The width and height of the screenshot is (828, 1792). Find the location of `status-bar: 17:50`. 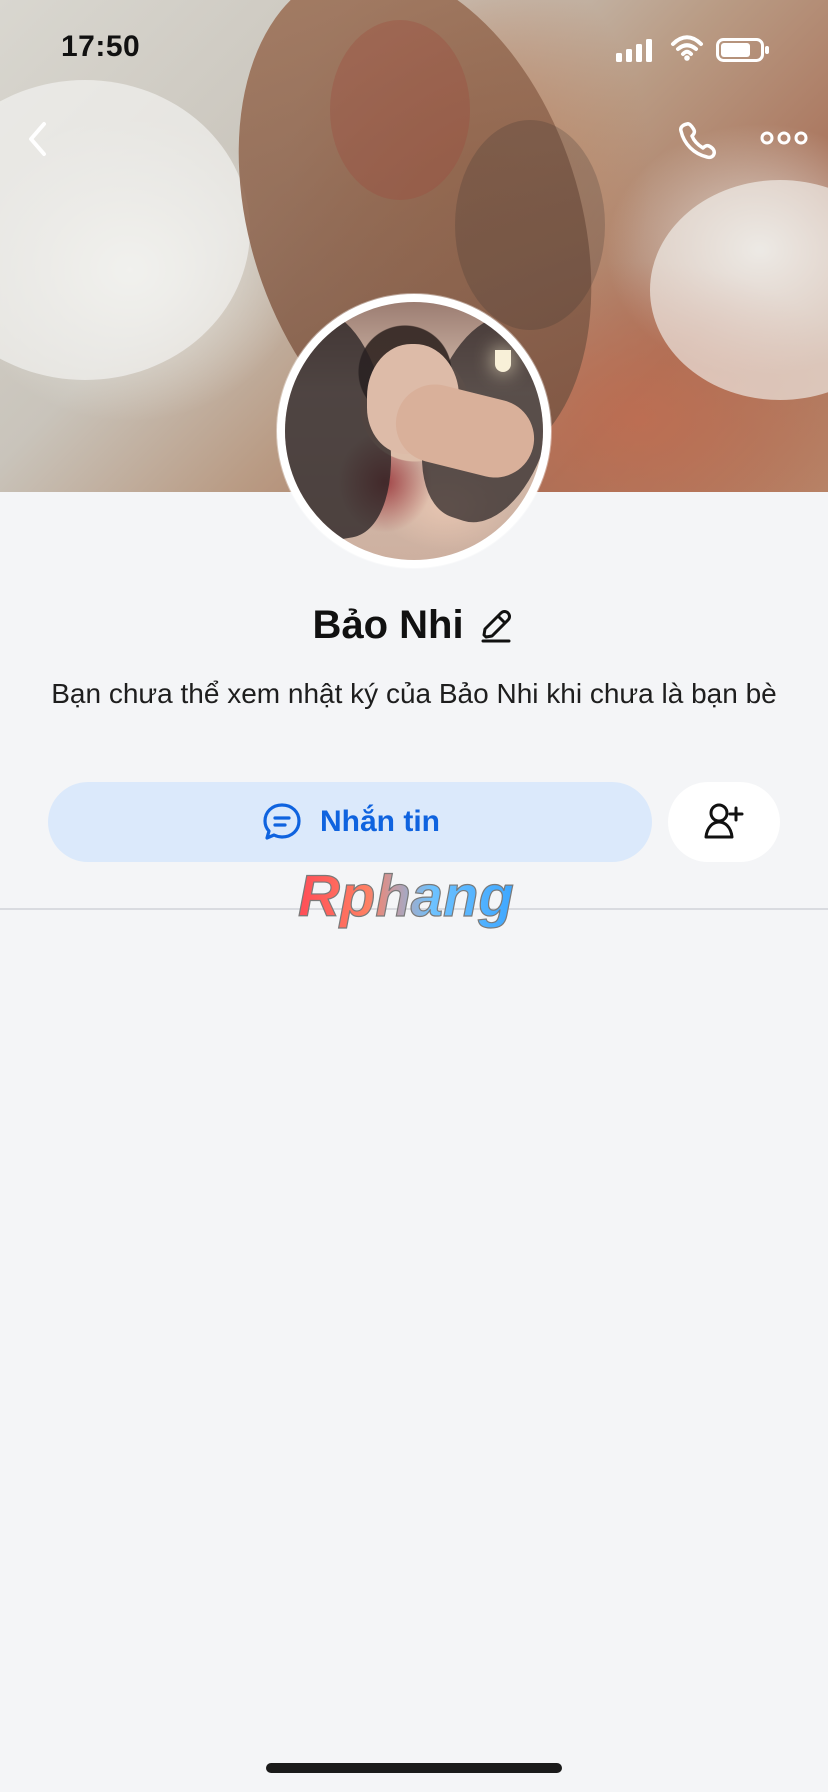

status-bar: 17:50 is located at coordinates (414, 48).